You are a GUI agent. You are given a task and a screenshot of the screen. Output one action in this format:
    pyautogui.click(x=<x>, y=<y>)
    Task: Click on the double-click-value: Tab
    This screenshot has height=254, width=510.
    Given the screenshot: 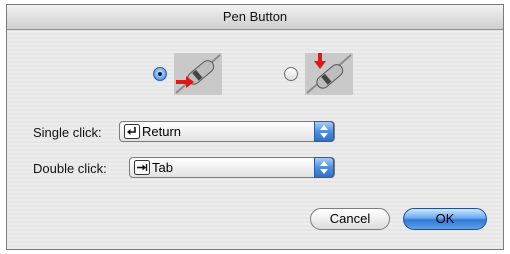 What is the action you would take?
    pyautogui.click(x=162, y=167)
    